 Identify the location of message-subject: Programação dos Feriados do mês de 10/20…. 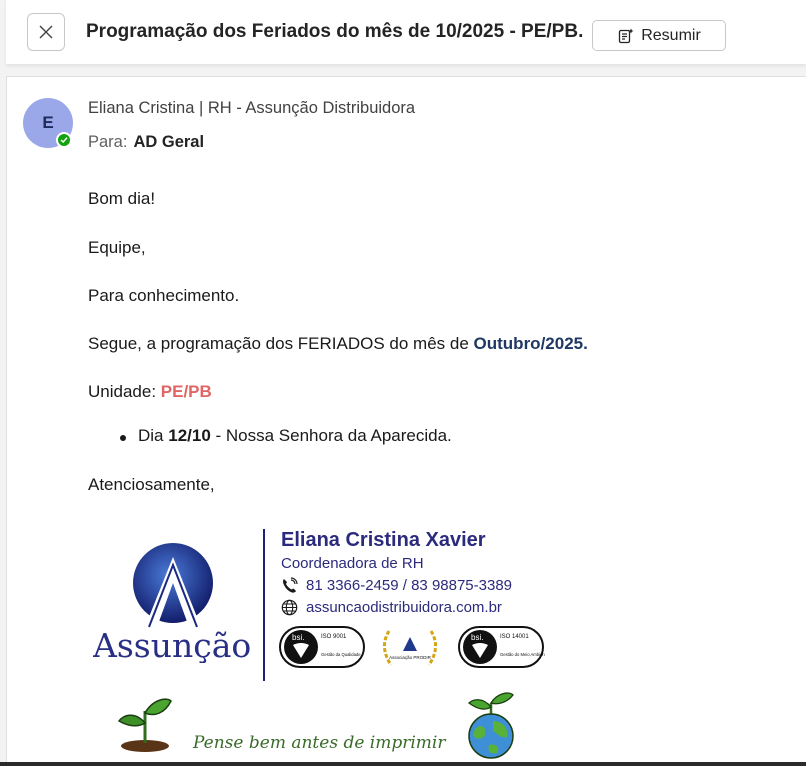
(335, 31).